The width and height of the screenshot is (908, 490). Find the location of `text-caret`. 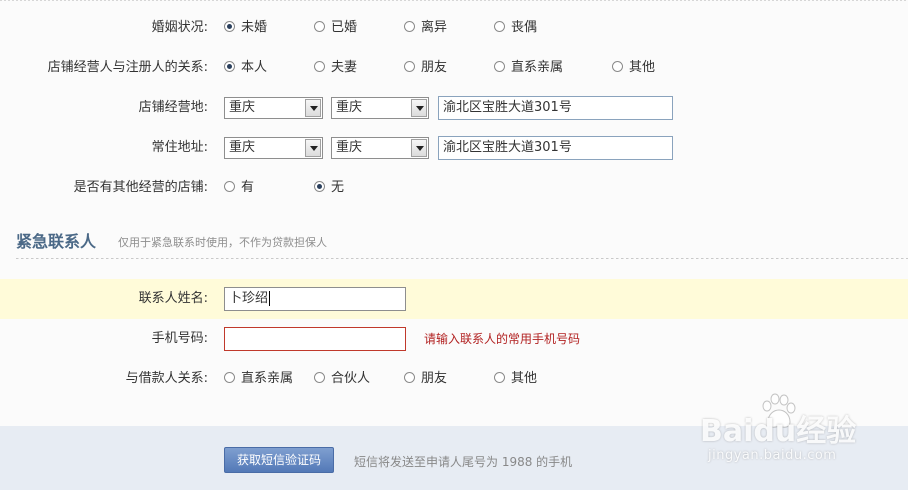

text-caret is located at coordinates (270, 298).